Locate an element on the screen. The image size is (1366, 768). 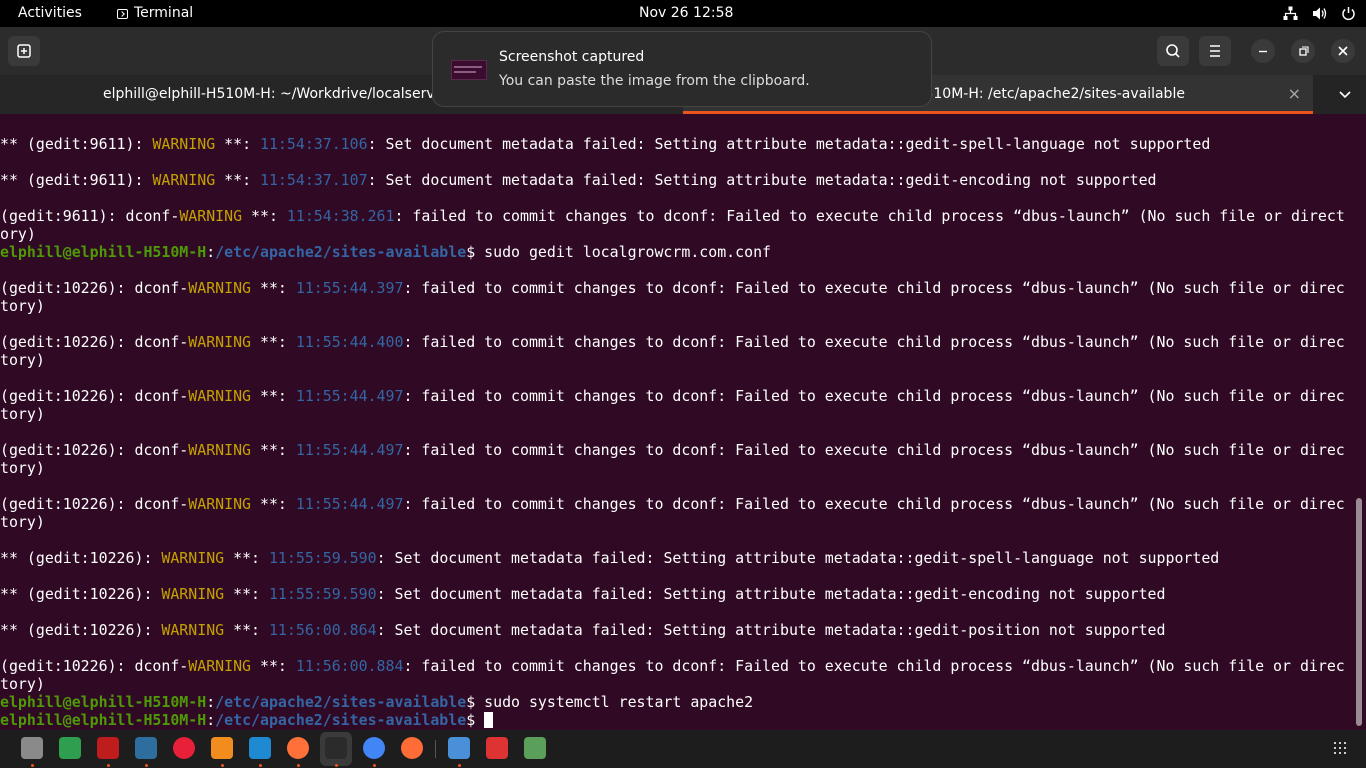
hamburger-menu-icon is located at coordinates (1215, 51).